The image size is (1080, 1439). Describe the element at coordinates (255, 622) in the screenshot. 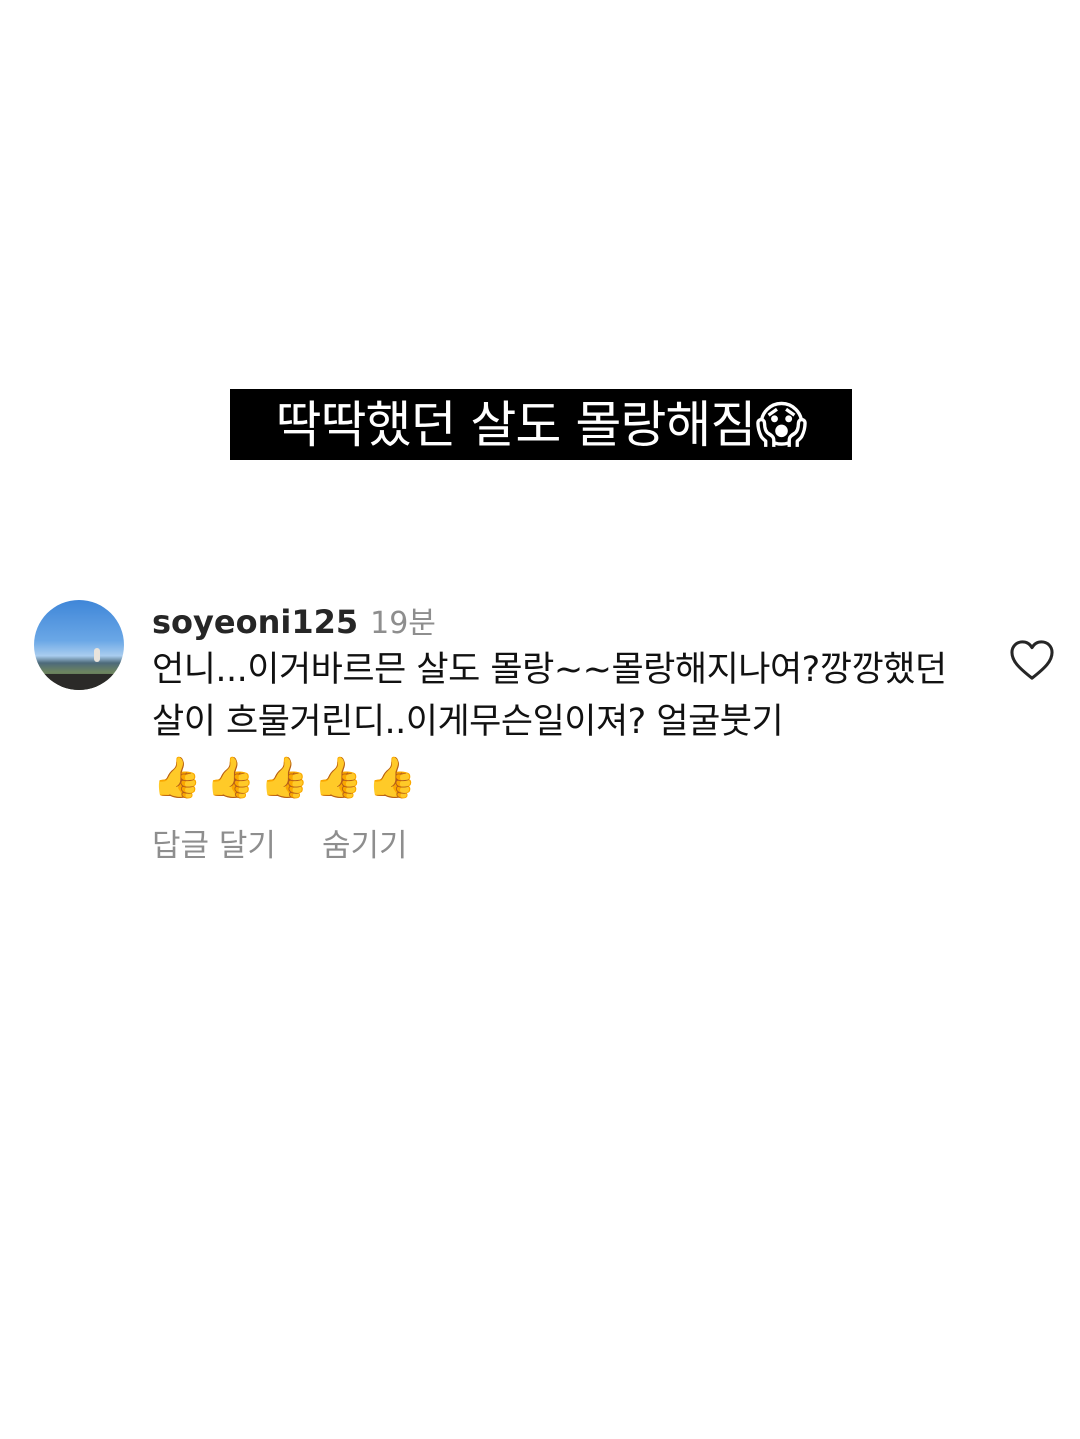

I see `comment-username: soyeoni125` at that location.